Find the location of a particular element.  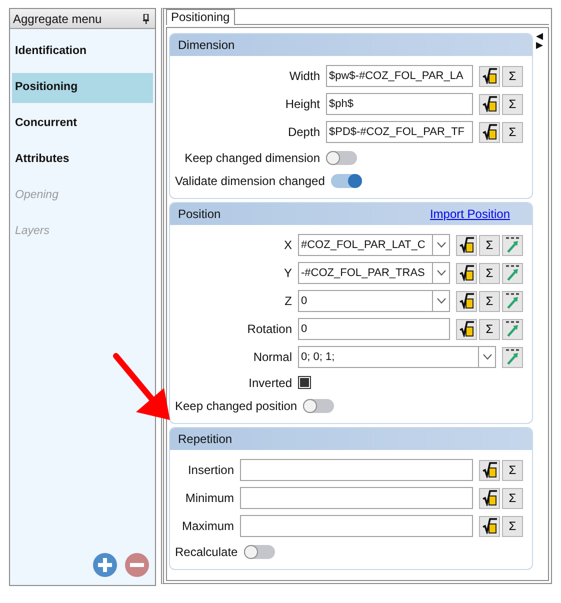

remove-icon is located at coordinates (137, 565).